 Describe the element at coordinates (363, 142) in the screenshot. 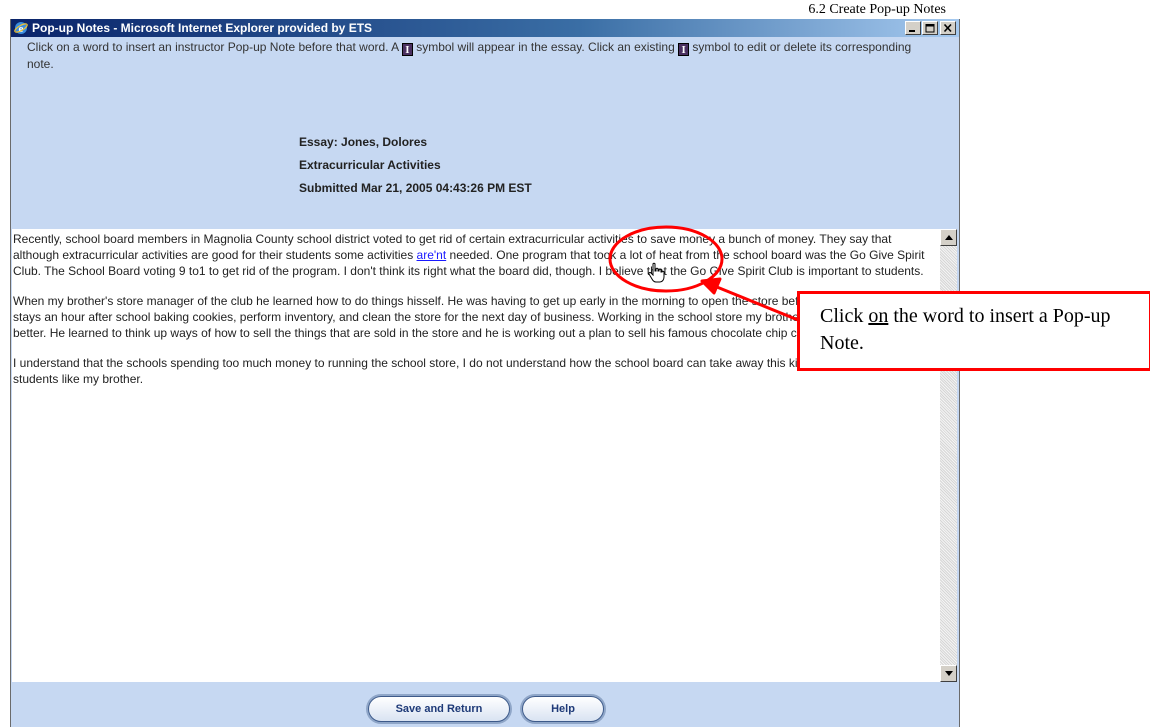

I see `essay-author: Essay: Jones, Dolores` at that location.